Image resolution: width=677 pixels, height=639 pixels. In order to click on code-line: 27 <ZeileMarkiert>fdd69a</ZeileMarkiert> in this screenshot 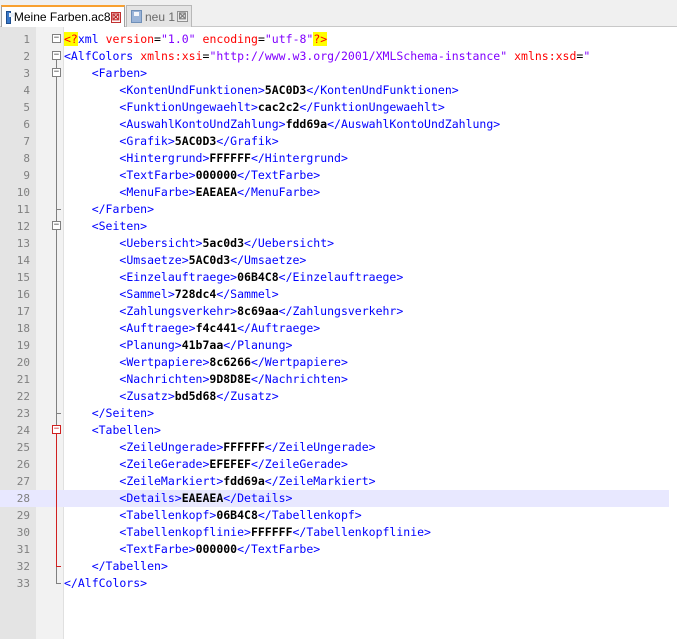, I will do `click(338, 481)`.